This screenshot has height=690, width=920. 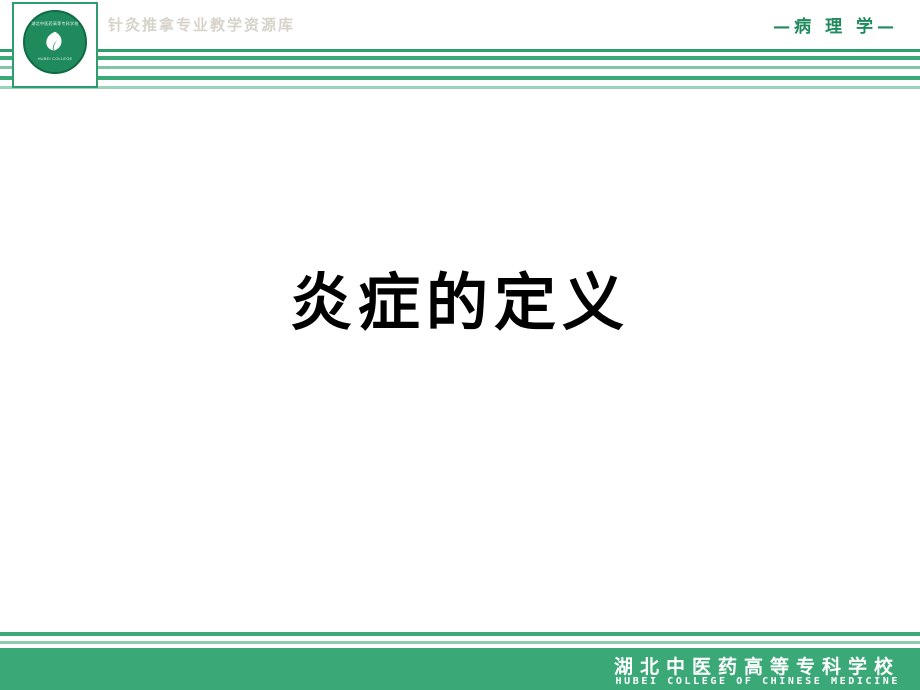 What do you see at coordinates (757, 681) in the screenshot?
I see `school-name-en: HUBEI COLLEGE OF CHINESE MEDICINE` at bounding box center [757, 681].